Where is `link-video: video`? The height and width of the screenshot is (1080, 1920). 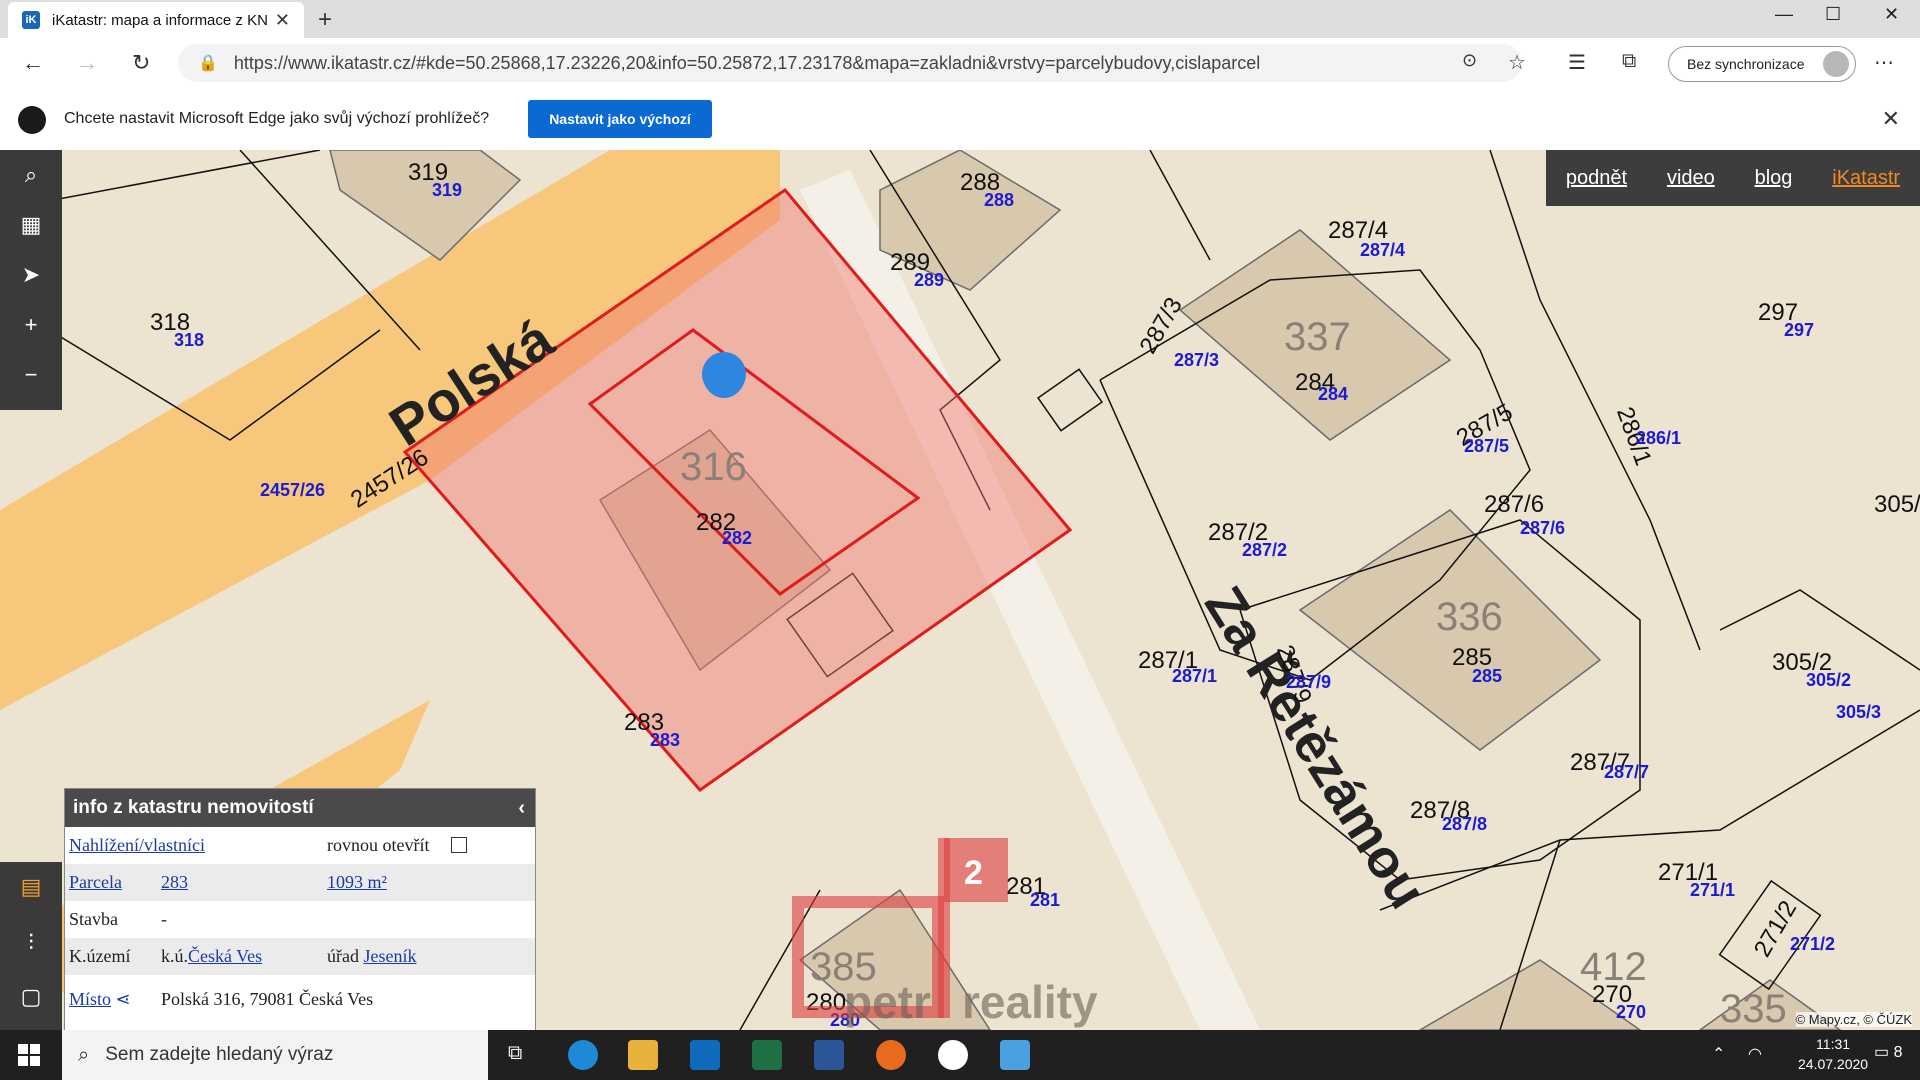
link-video: video is located at coordinates (1691, 178).